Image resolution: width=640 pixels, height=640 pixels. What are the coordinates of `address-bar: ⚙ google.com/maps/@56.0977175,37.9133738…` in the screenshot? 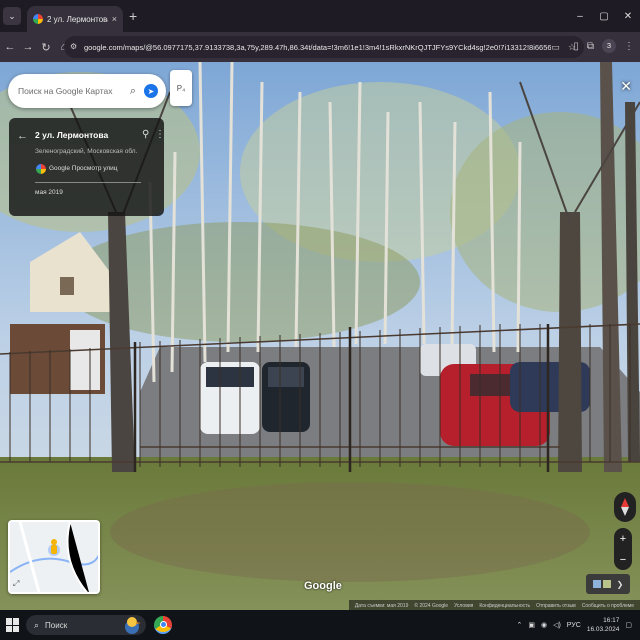 It's located at (324, 47).